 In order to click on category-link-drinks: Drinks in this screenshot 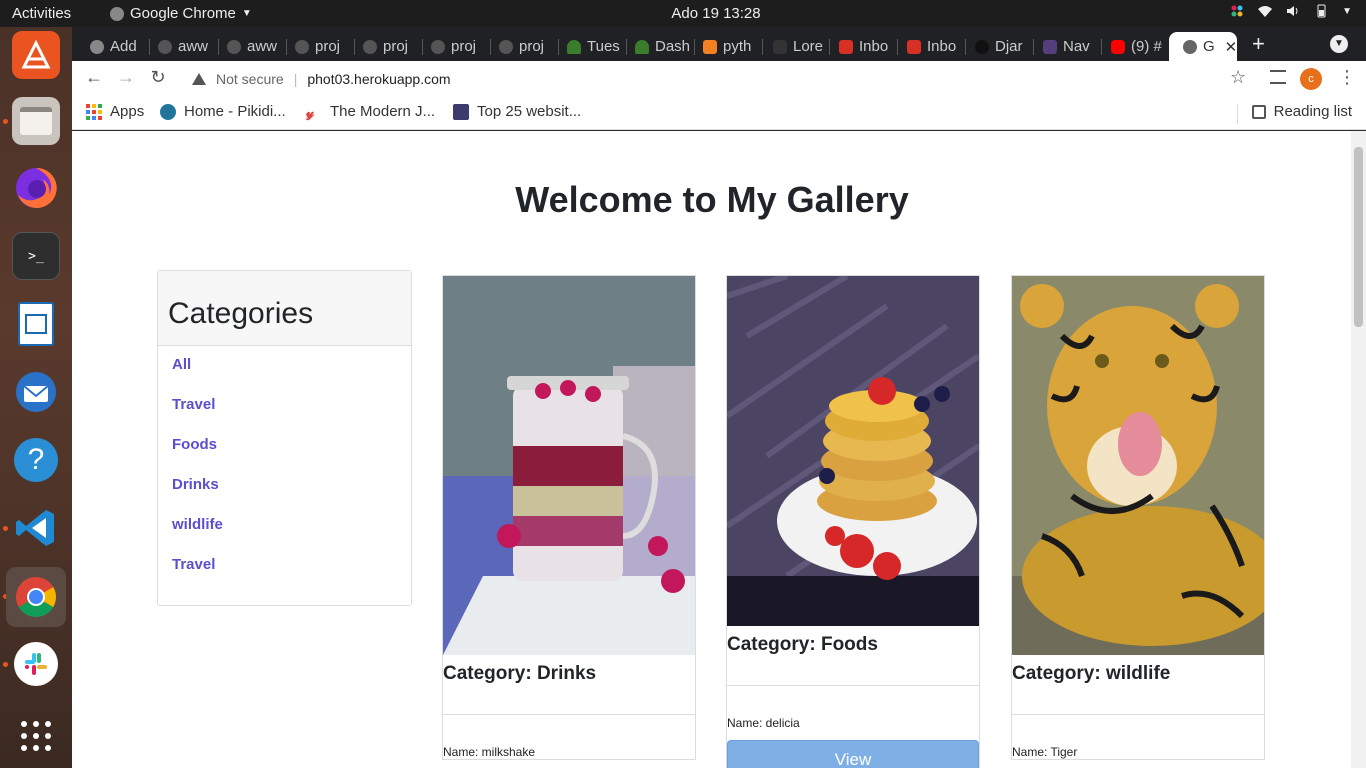, I will do `click(291, 496)`.